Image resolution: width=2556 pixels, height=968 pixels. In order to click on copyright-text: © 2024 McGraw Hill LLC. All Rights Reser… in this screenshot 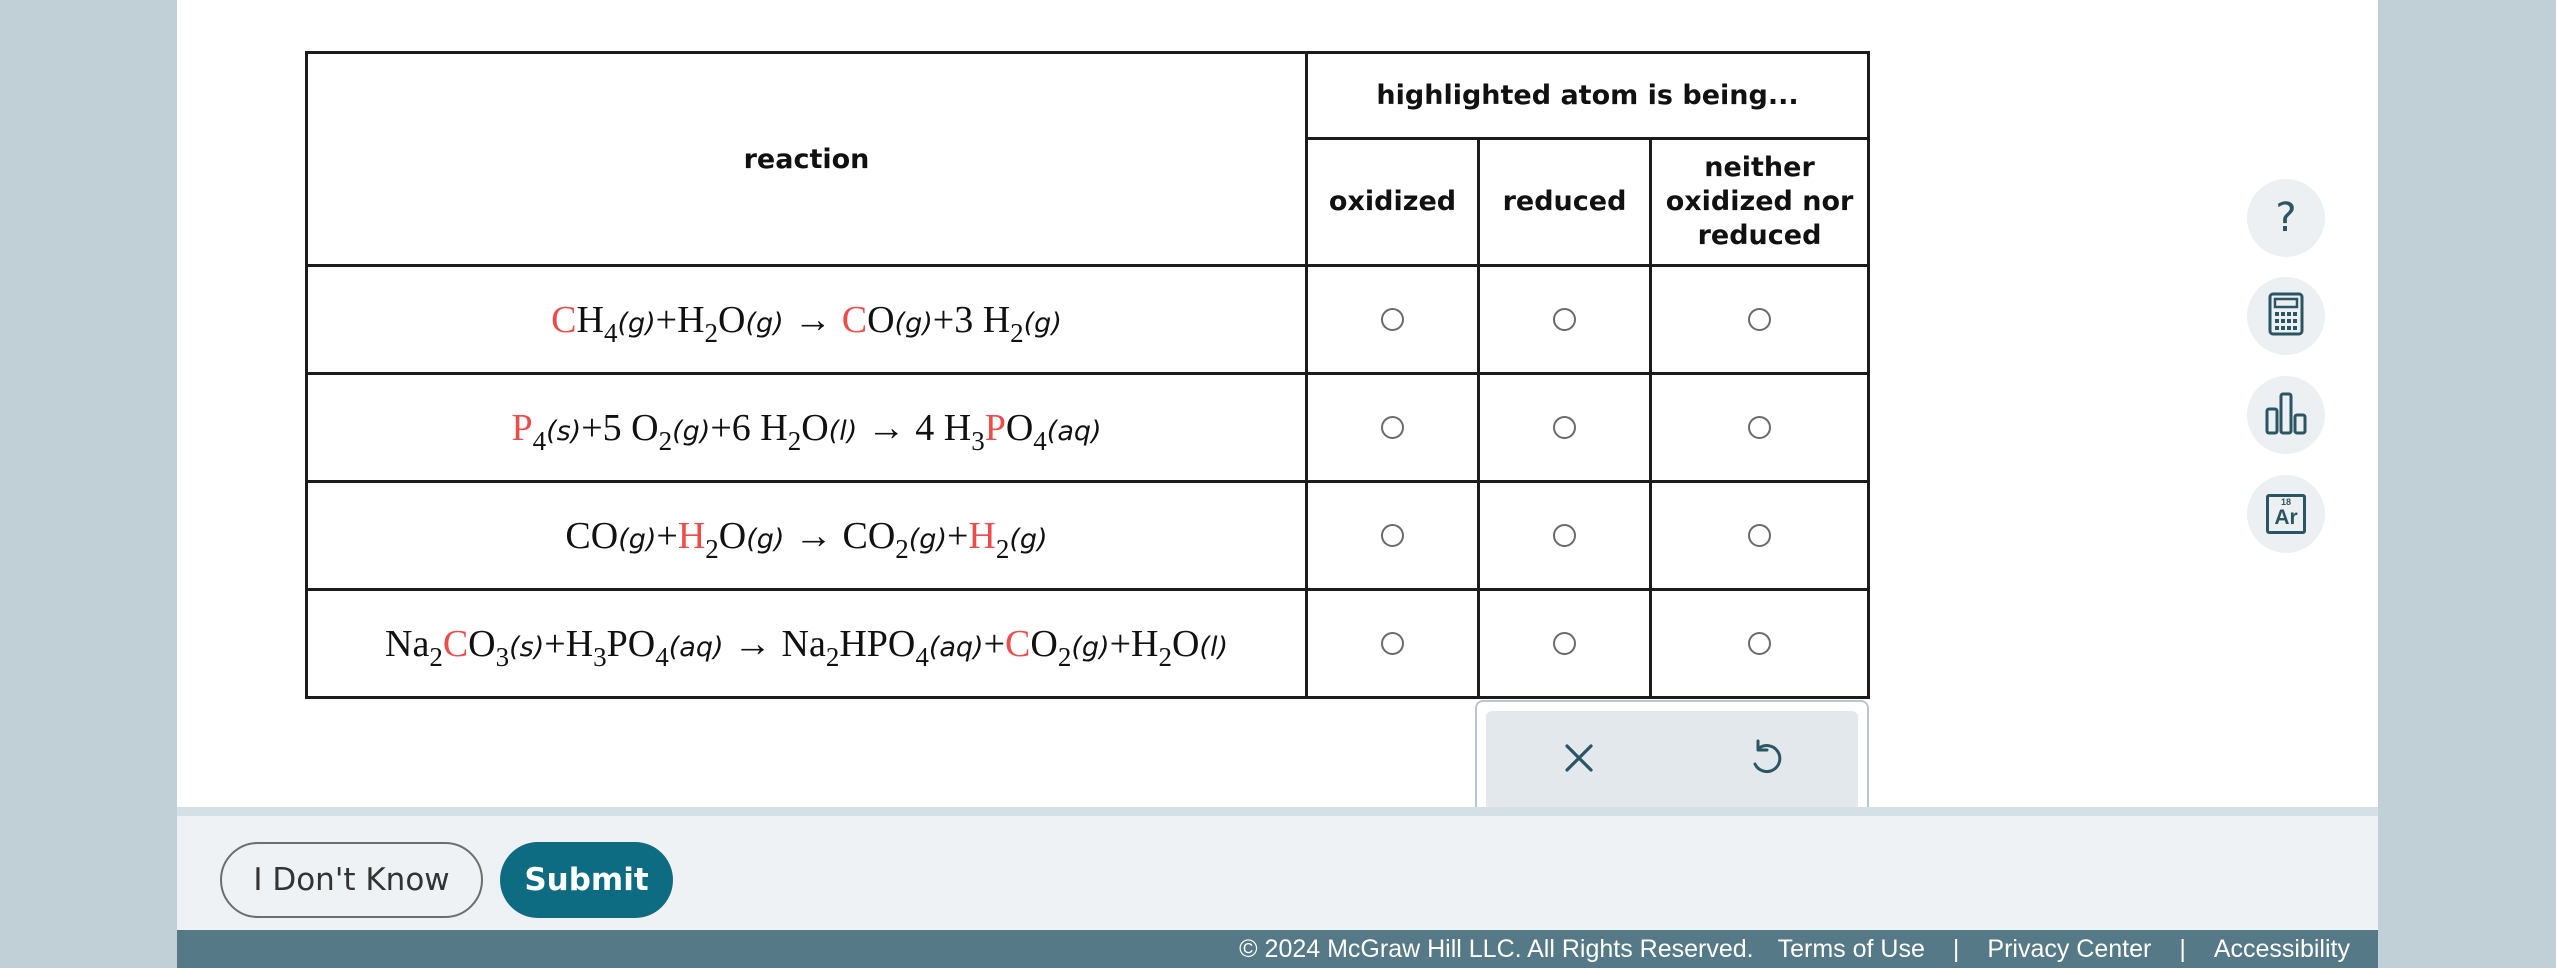, I will do `click(1496, 949)`.